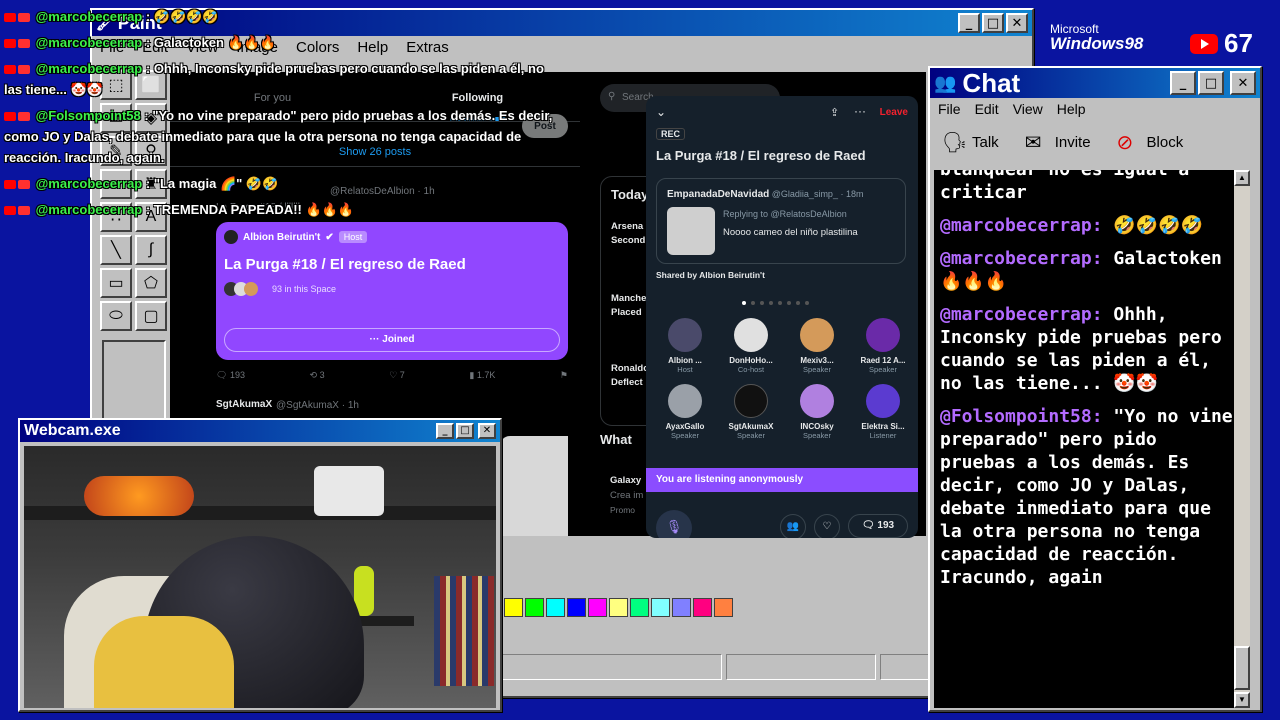  What do you see at coordinates (151, 250) in the screenshot?
I see `curve-icon: ∫` at bounding box center [151, 250].